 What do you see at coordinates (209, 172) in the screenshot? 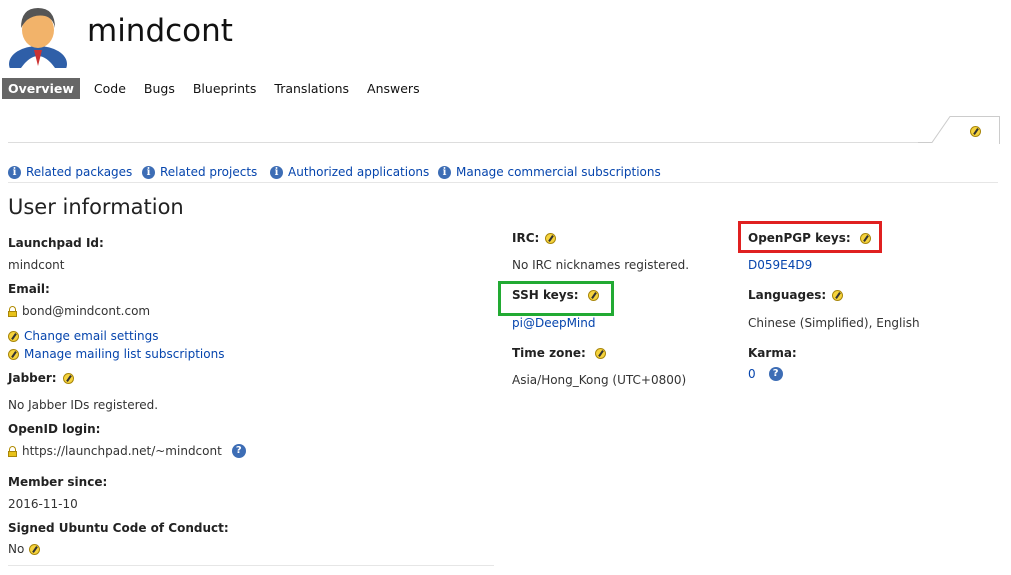
I see `related-projects-label: Related projects` at bounding box center [209, 172].